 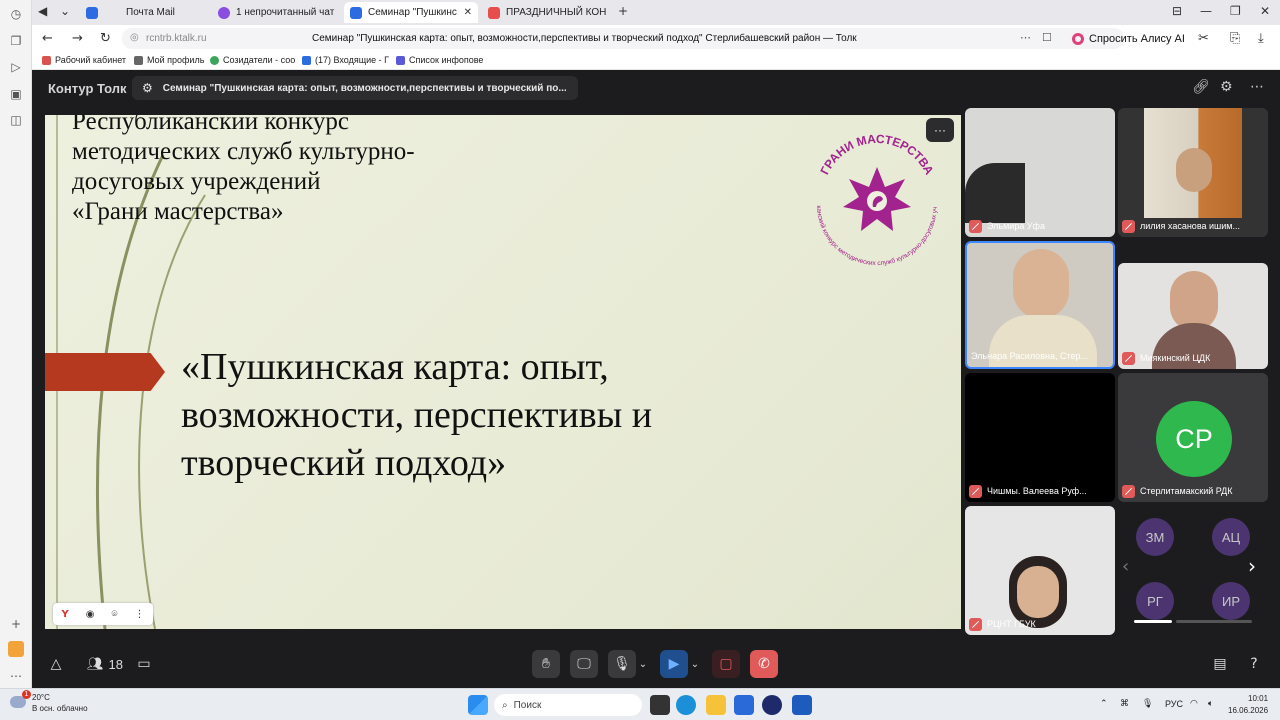 What do you see at coordinates (90, 614) in the screenshot?
I see `eye-icon: ◉` at bounding box center [90, 614].